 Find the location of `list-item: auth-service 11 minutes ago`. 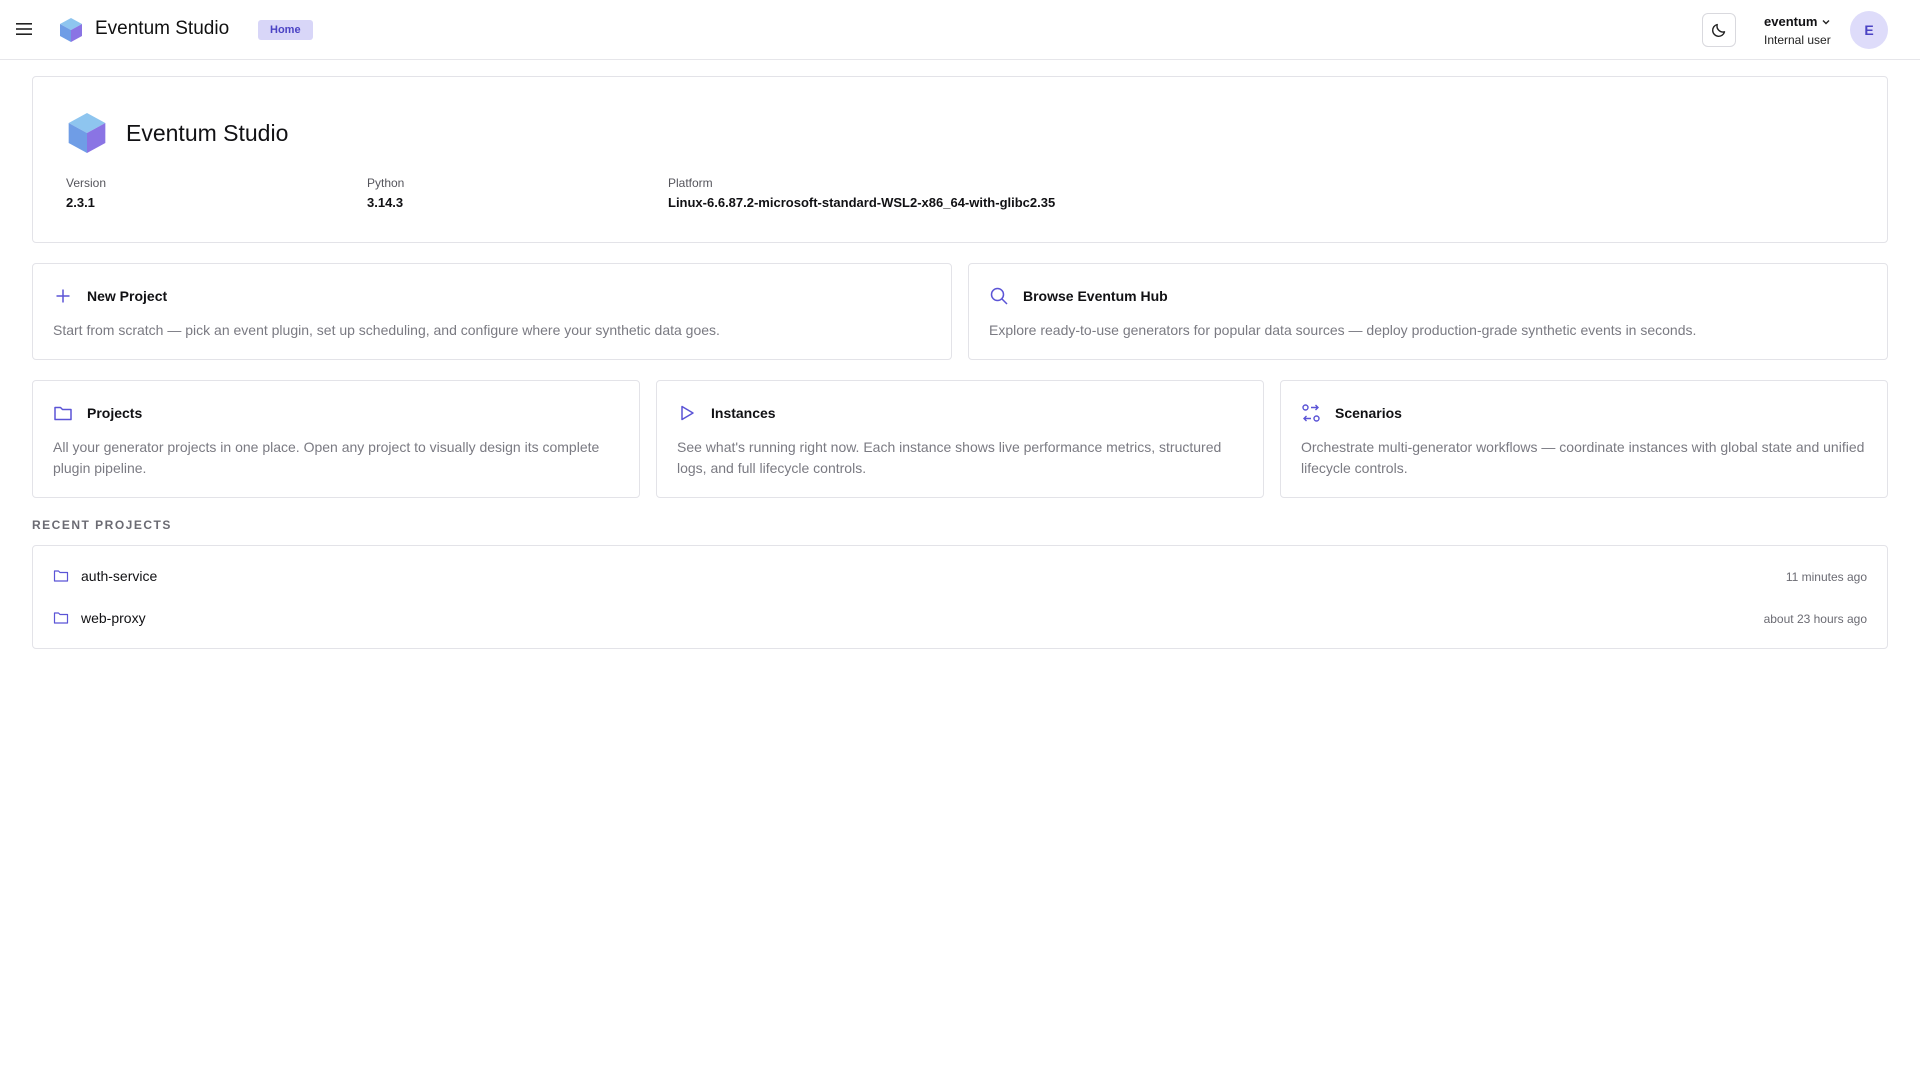

list-item: auth-service 11 minutes ago is located at coordinates (960, 576).